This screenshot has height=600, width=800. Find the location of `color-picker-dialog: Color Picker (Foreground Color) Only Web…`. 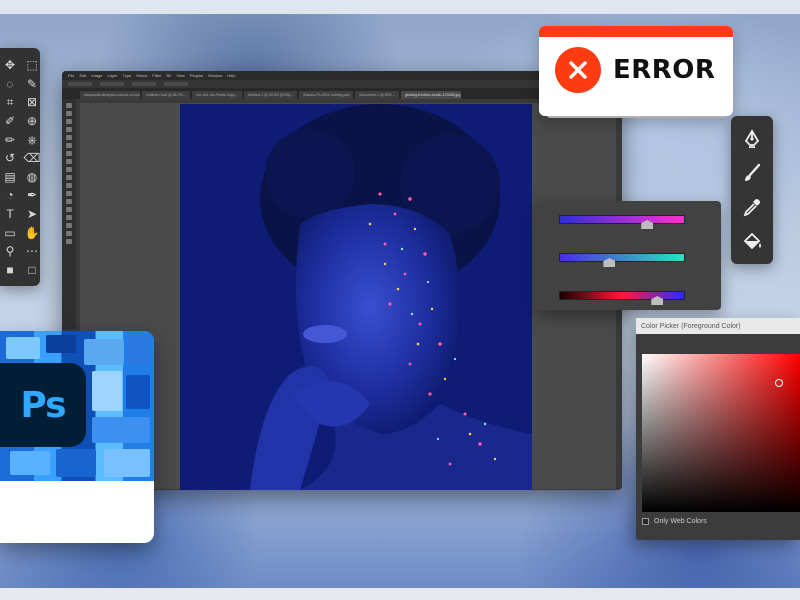

color-picker-dialog: Color Picker (Foreground Color) Only Web… is located at coordinates (718, 429).